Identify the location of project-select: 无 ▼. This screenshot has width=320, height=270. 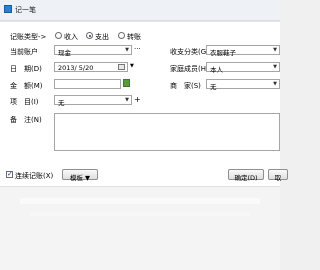
(93, 101).